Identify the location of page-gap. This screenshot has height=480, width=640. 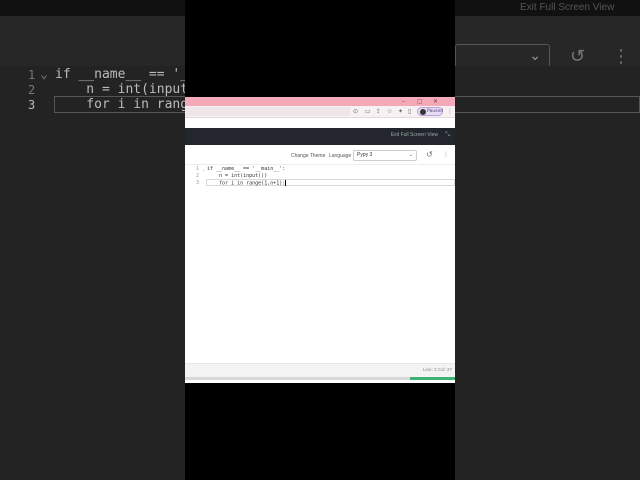
(320, 123).